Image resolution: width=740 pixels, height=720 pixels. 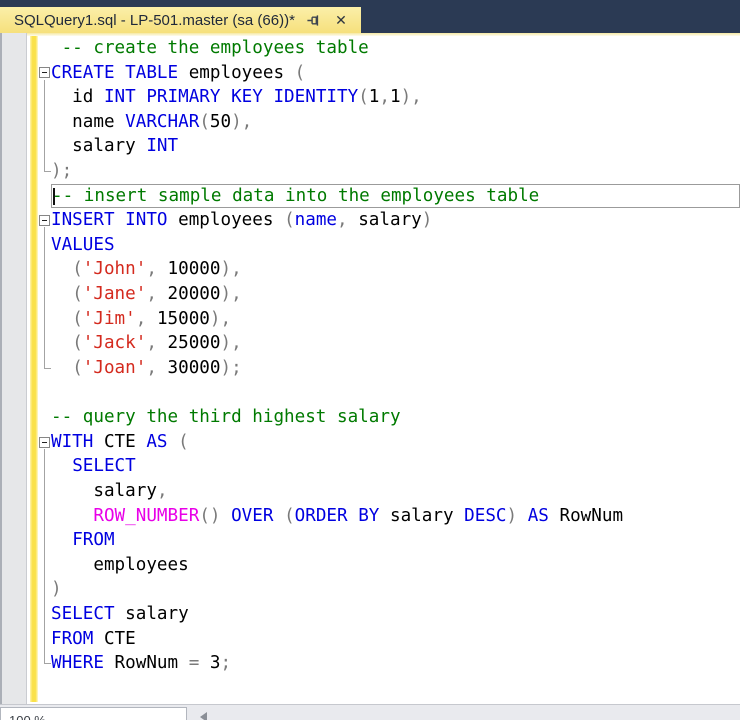 I want to click on code-line: FROM, so click(x=389, y=540).